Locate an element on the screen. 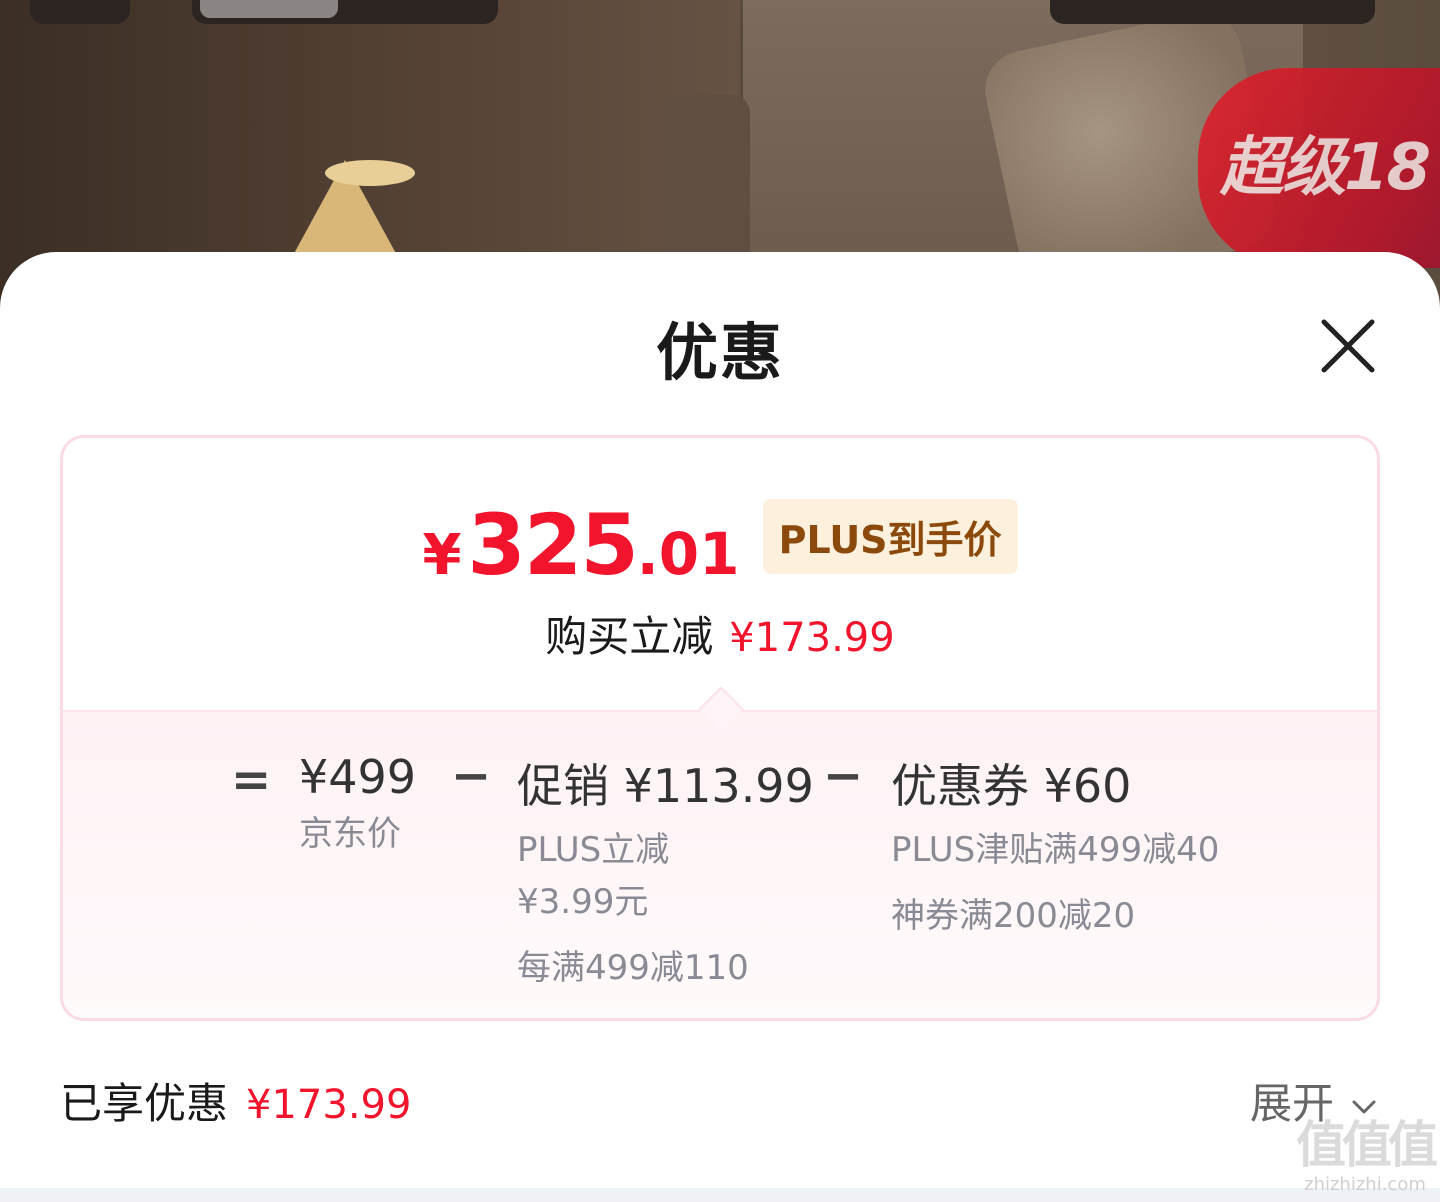 This screenshot has width=1440, height=1202. price-decimal: .01 is located at coordinates (688, 554).